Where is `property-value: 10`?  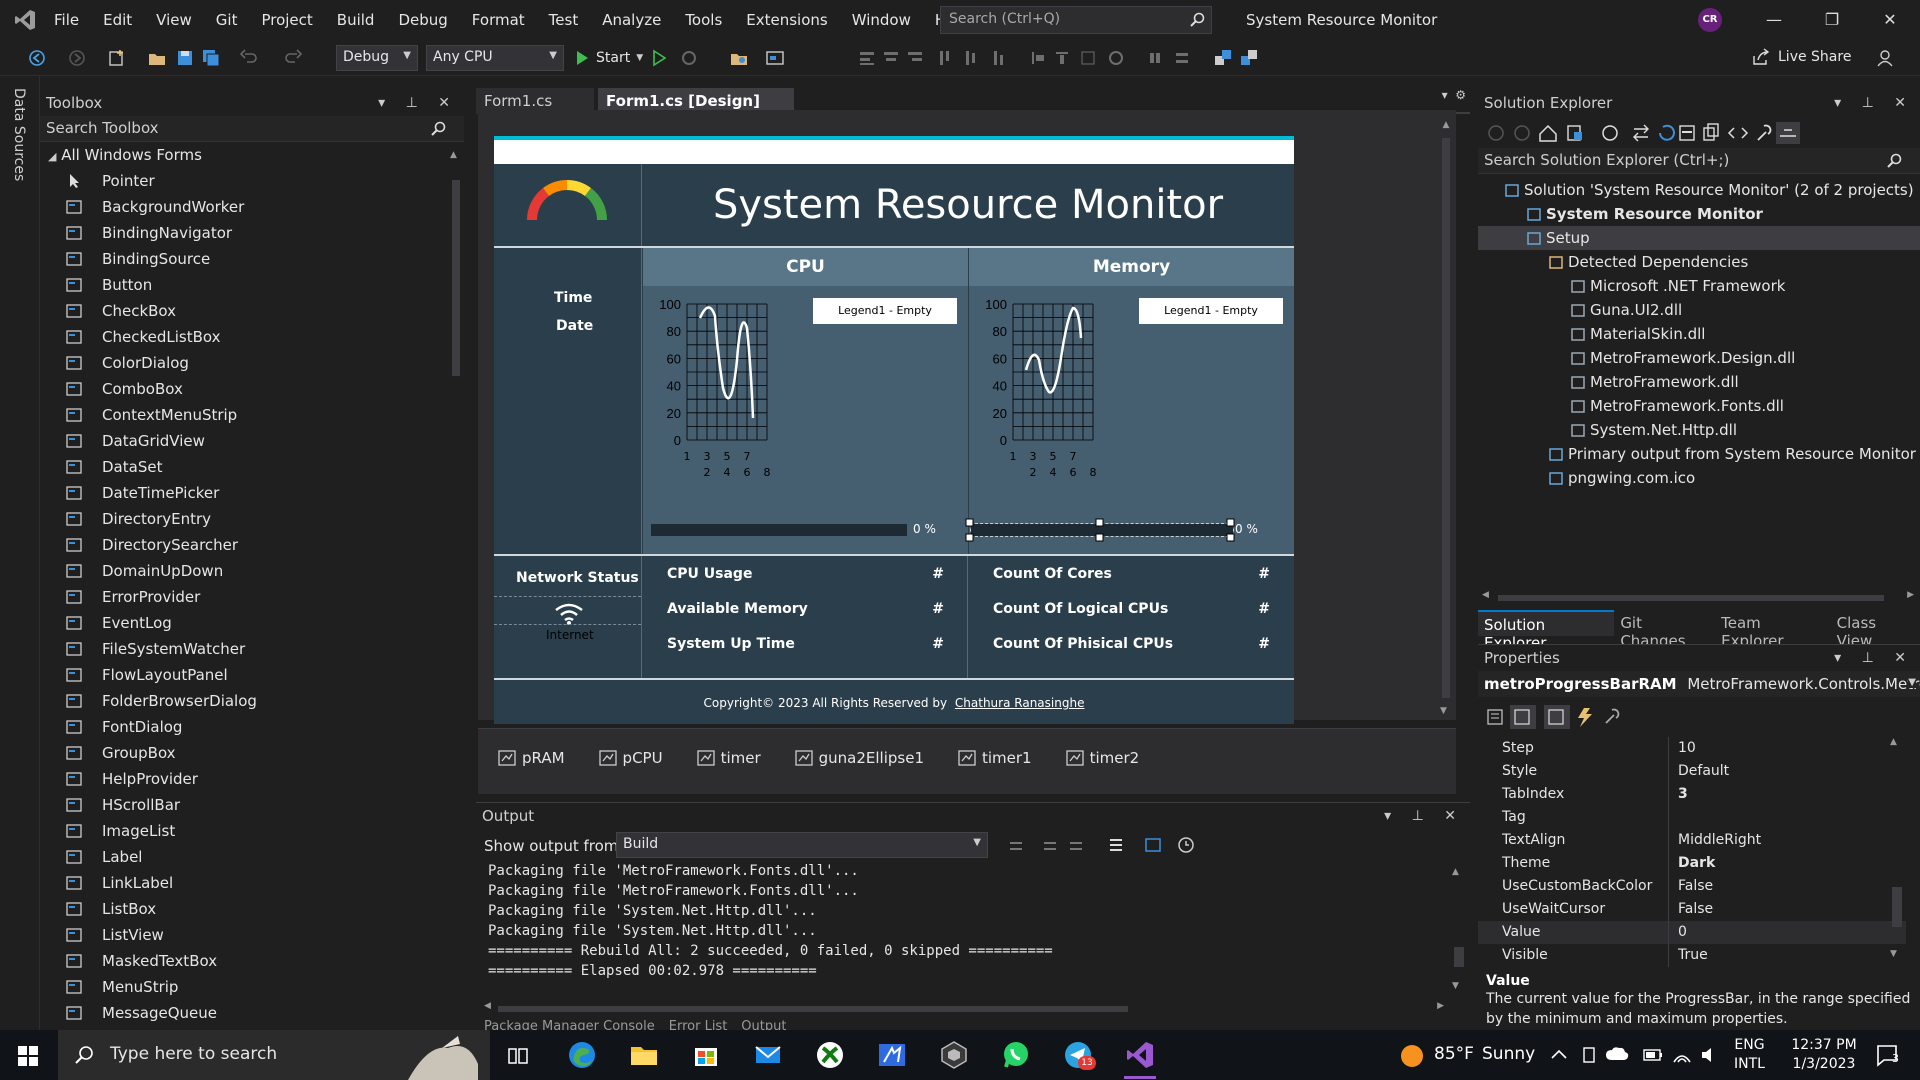
property-value: 10 is located at coordinates (1687, 748).